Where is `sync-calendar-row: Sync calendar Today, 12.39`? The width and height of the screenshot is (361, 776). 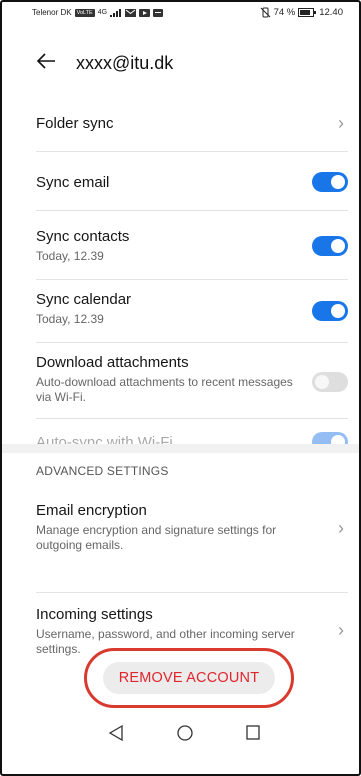 sync-calendar-row: Sync calendar Today, 12.39 is located at coordinates (192, 311).